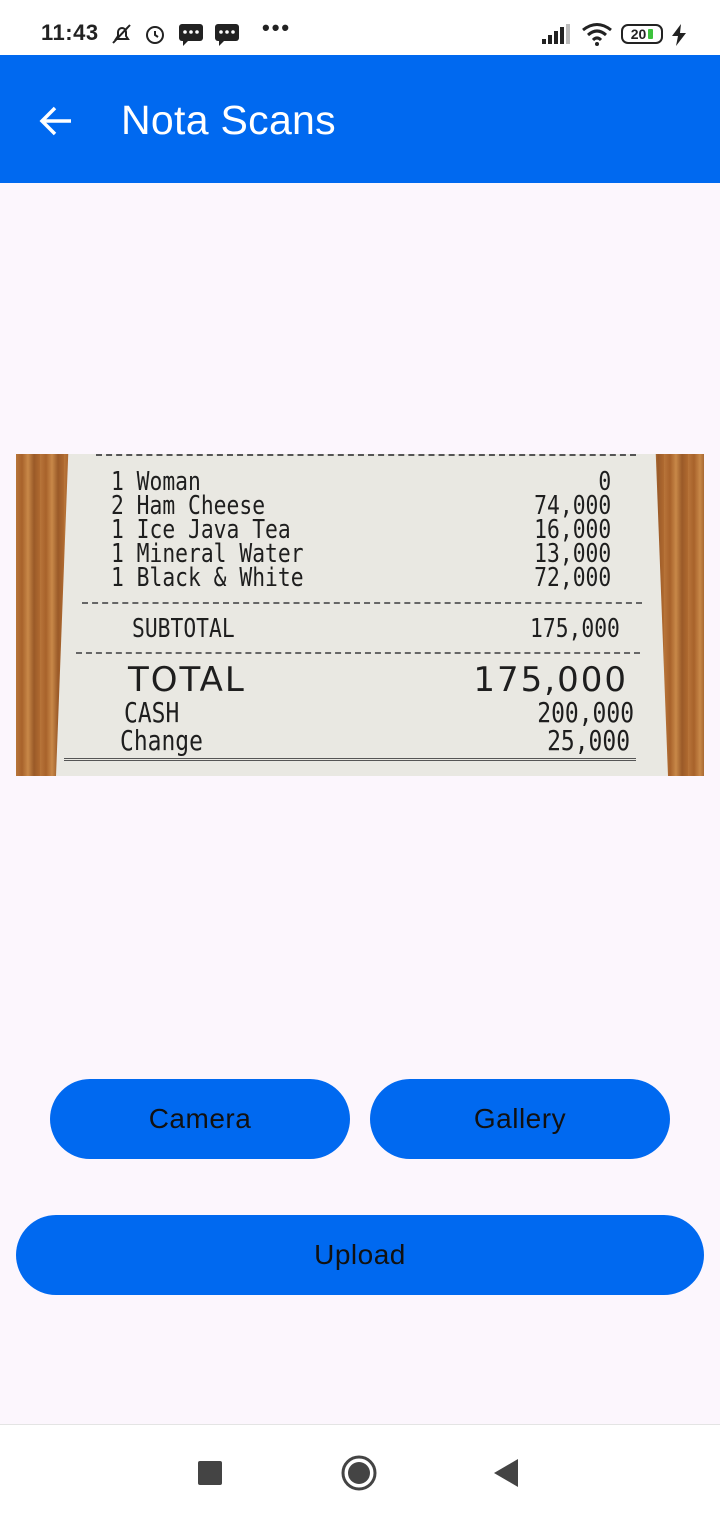 The image size is (720, 1521). Describe the element at coordinates (573, 578) in the screenshot. I see `item-amount: 72,000` at that location.